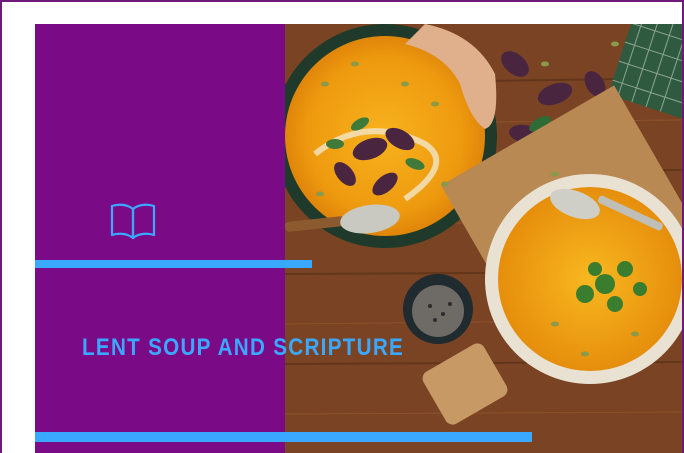  Describe the element at coordinates (173, 264) in the screenshot. I see `accent-bar-top` at that location.